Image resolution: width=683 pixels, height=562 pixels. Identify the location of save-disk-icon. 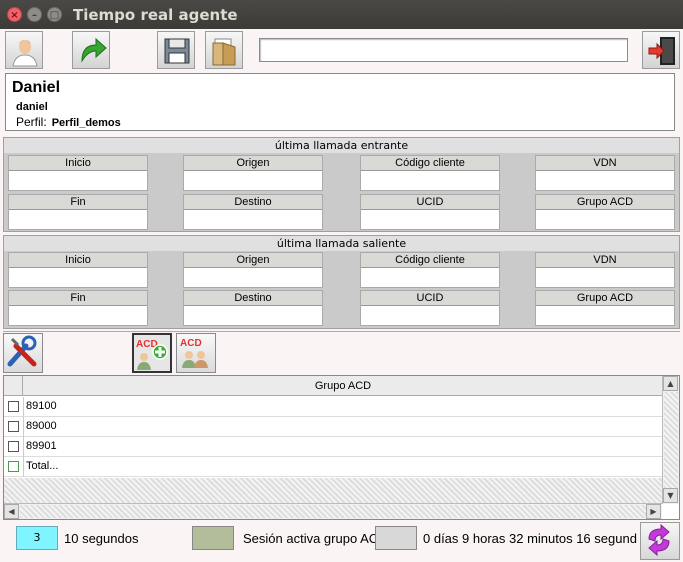
(177, 51).